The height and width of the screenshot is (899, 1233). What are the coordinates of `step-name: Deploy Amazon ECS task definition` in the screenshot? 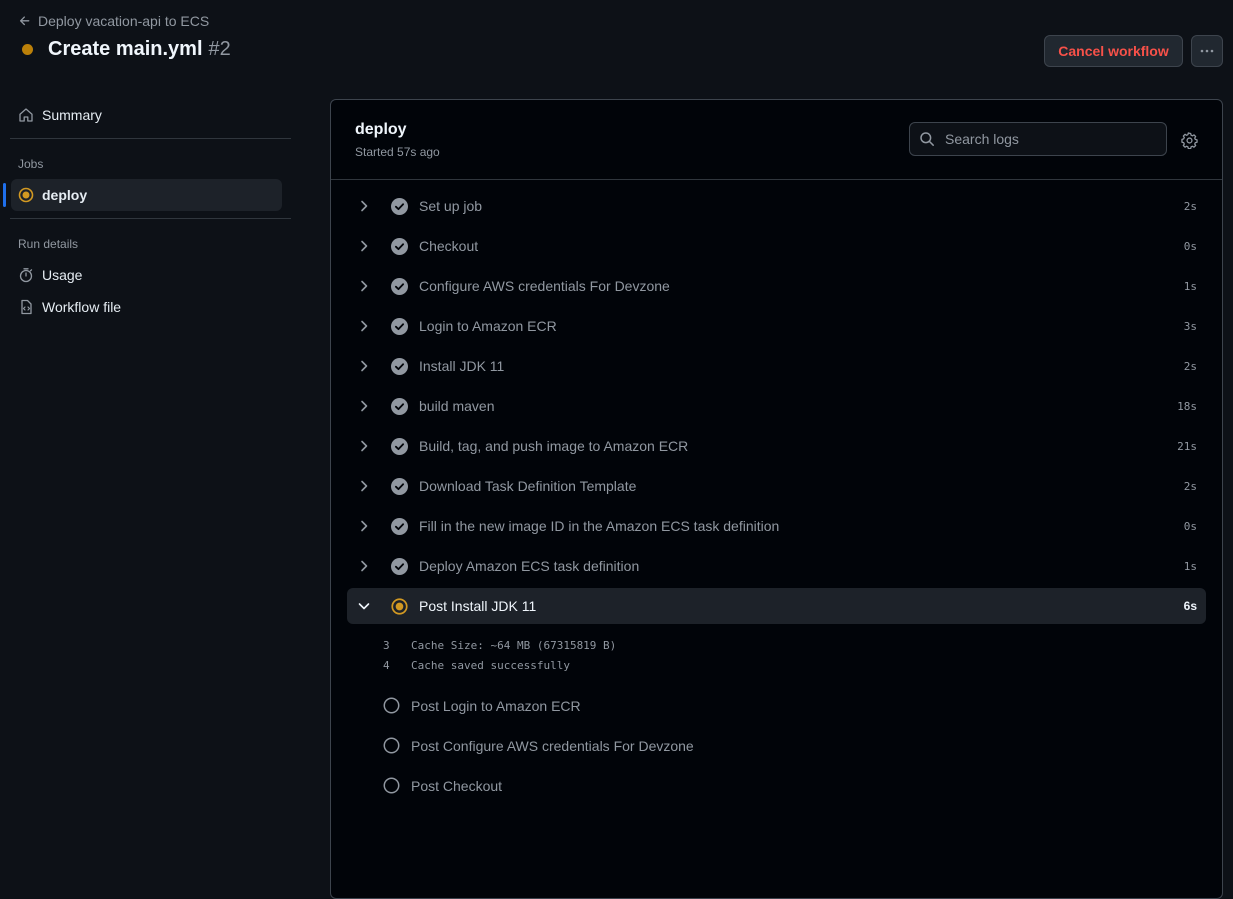 It's located at (529, 566).